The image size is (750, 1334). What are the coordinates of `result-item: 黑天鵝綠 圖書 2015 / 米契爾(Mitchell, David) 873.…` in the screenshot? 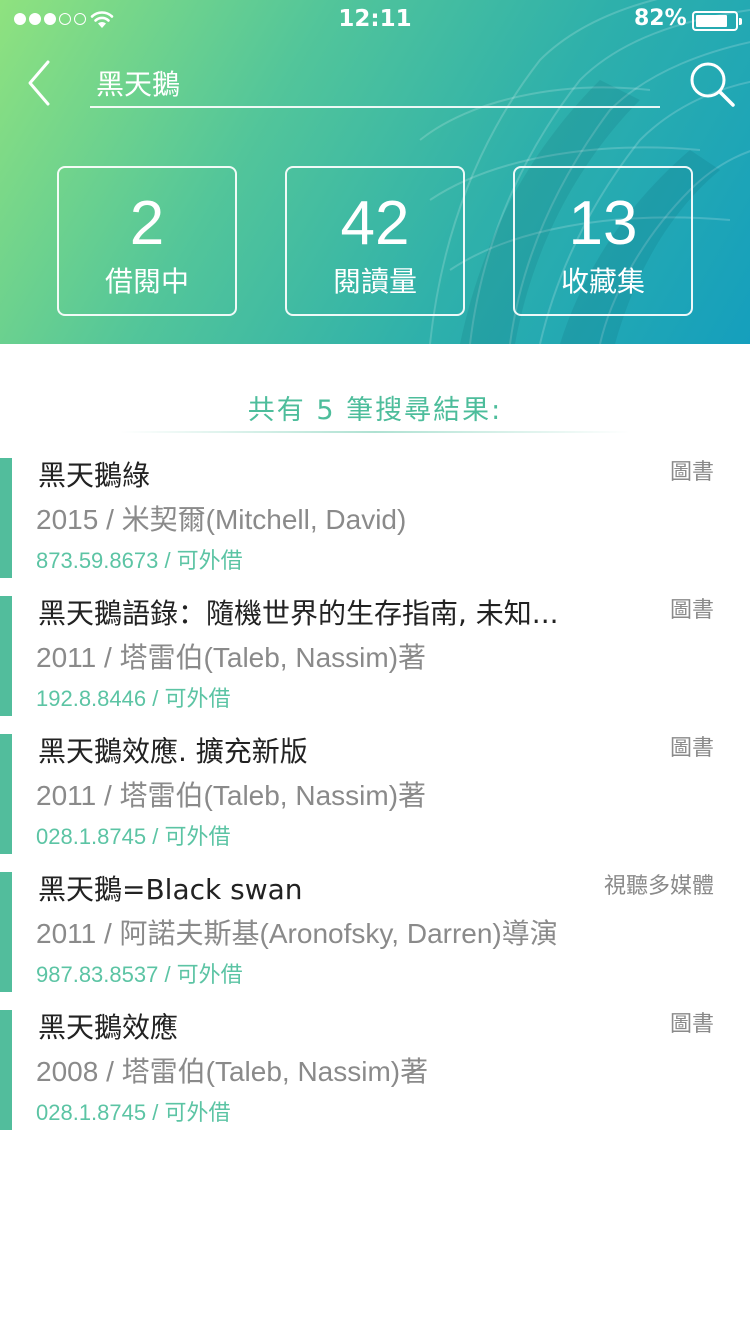 It's located at (375, 518).